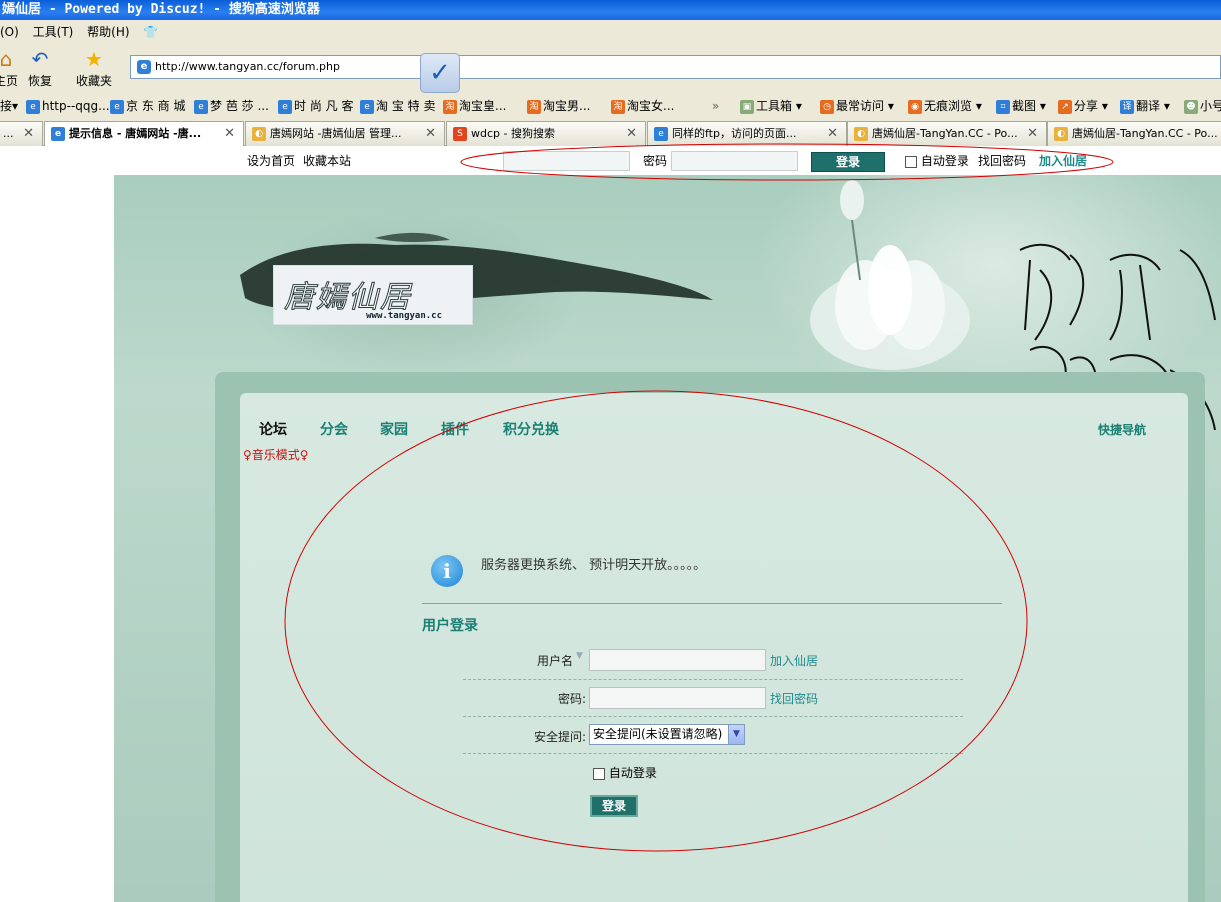  I want to click on window-title: 嫣仙居 - Powered by Discuz! - 搜狗高速浏览器, so click(610, 10).